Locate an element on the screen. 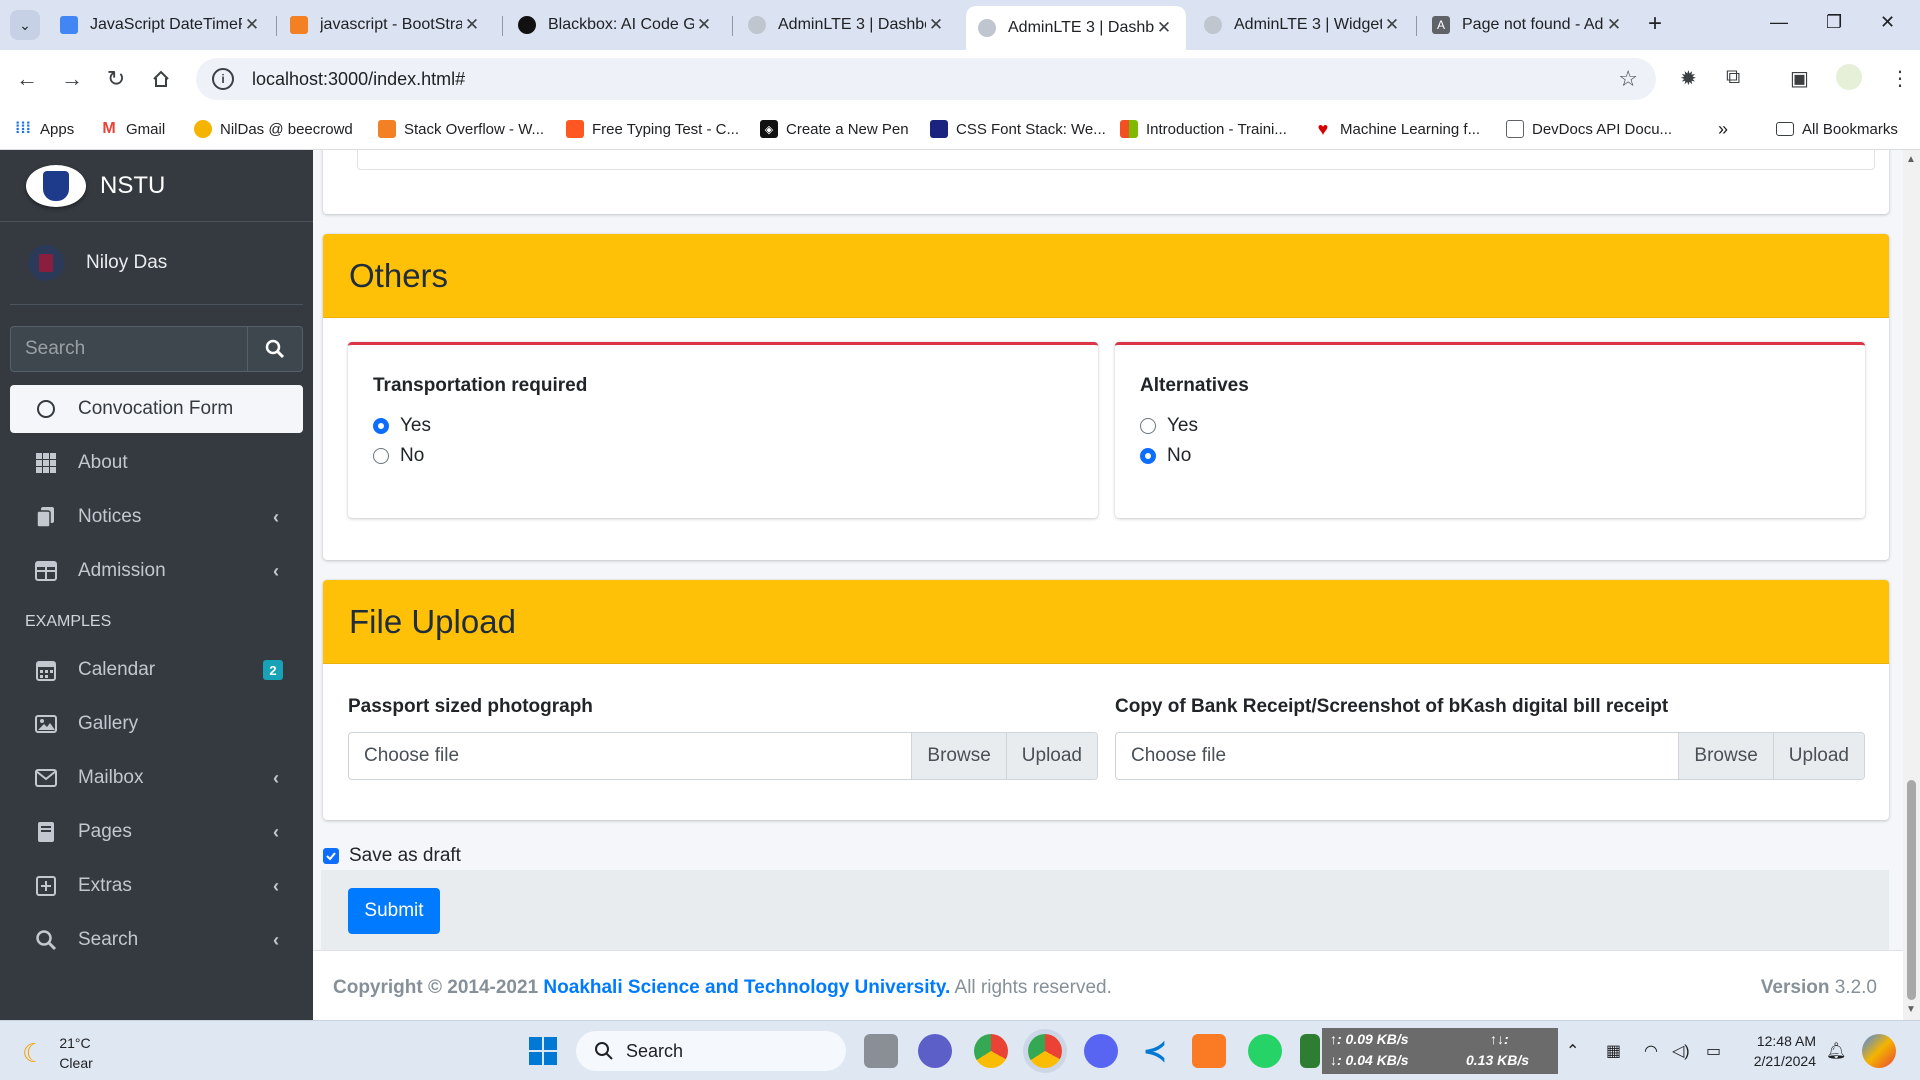  spreadsheet-icon is located at coordinates (1310, 1051).